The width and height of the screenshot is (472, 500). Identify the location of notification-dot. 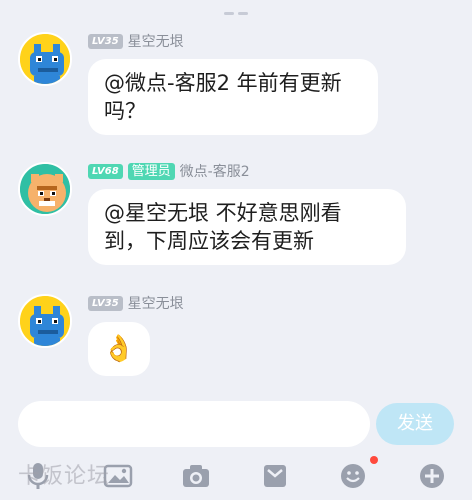
(374, 460).